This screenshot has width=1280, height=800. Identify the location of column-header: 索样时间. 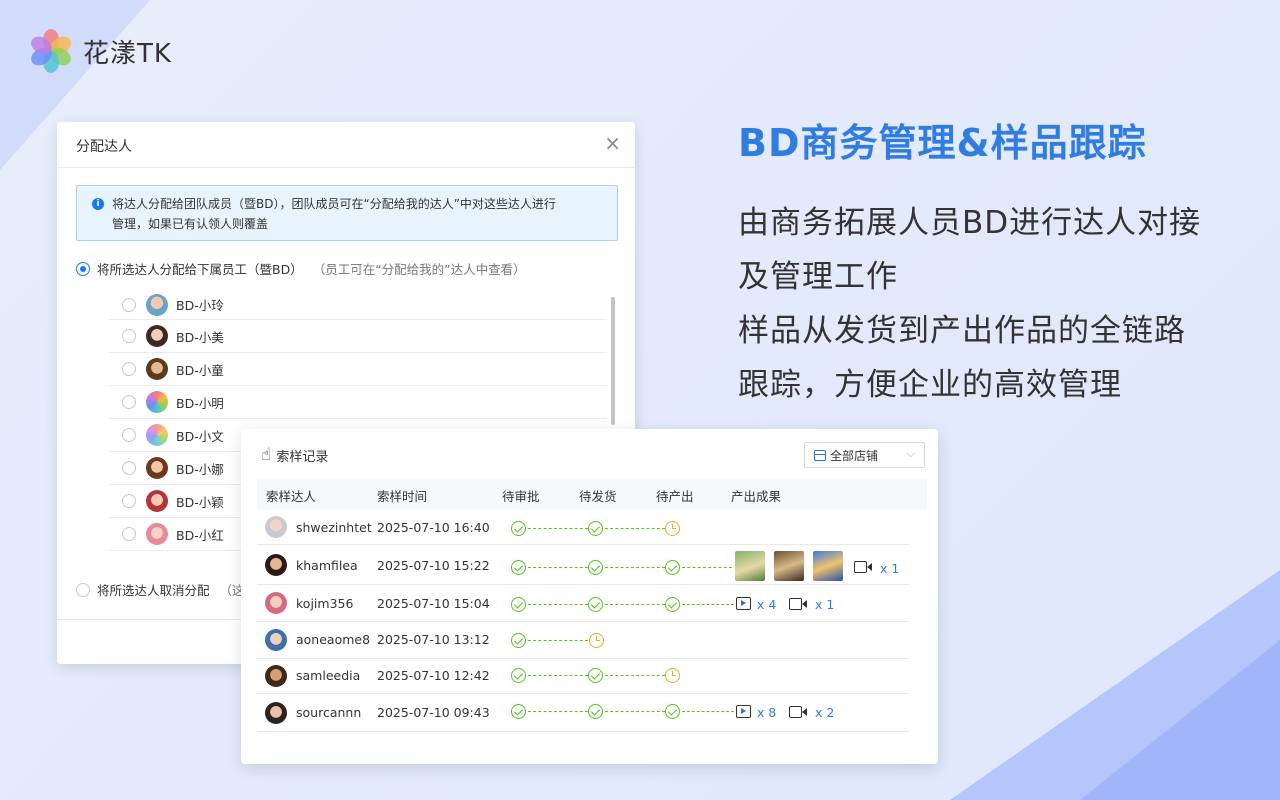
(402, 496).